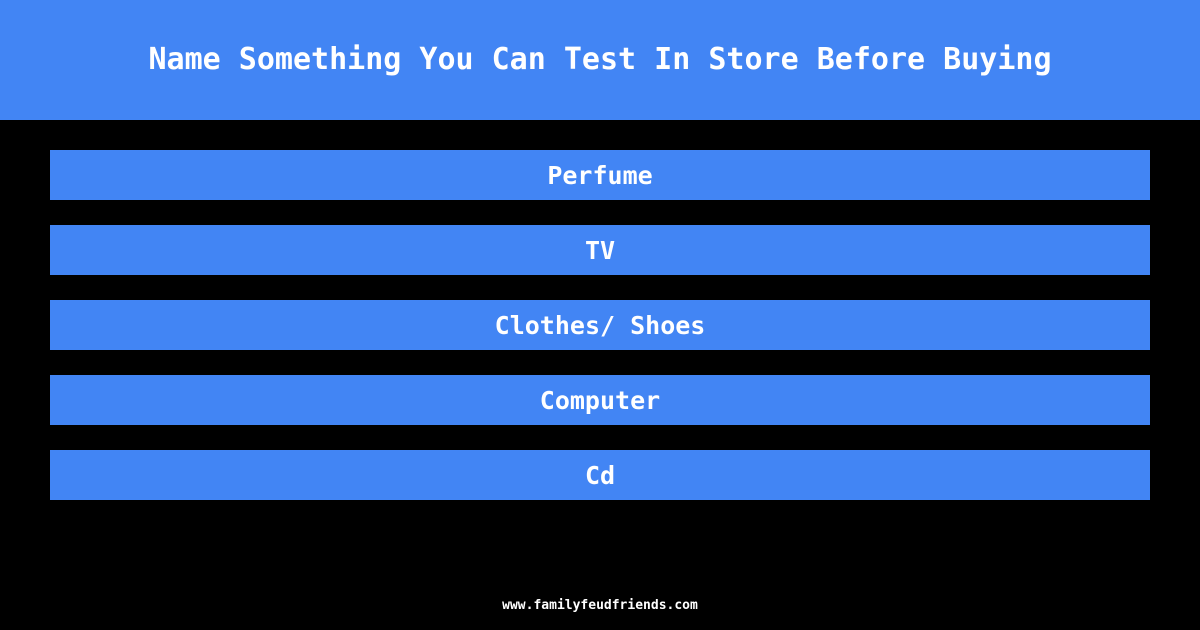 The image size is (1200, 630). I want to click on answer-label: Cd, so click(600, 475).